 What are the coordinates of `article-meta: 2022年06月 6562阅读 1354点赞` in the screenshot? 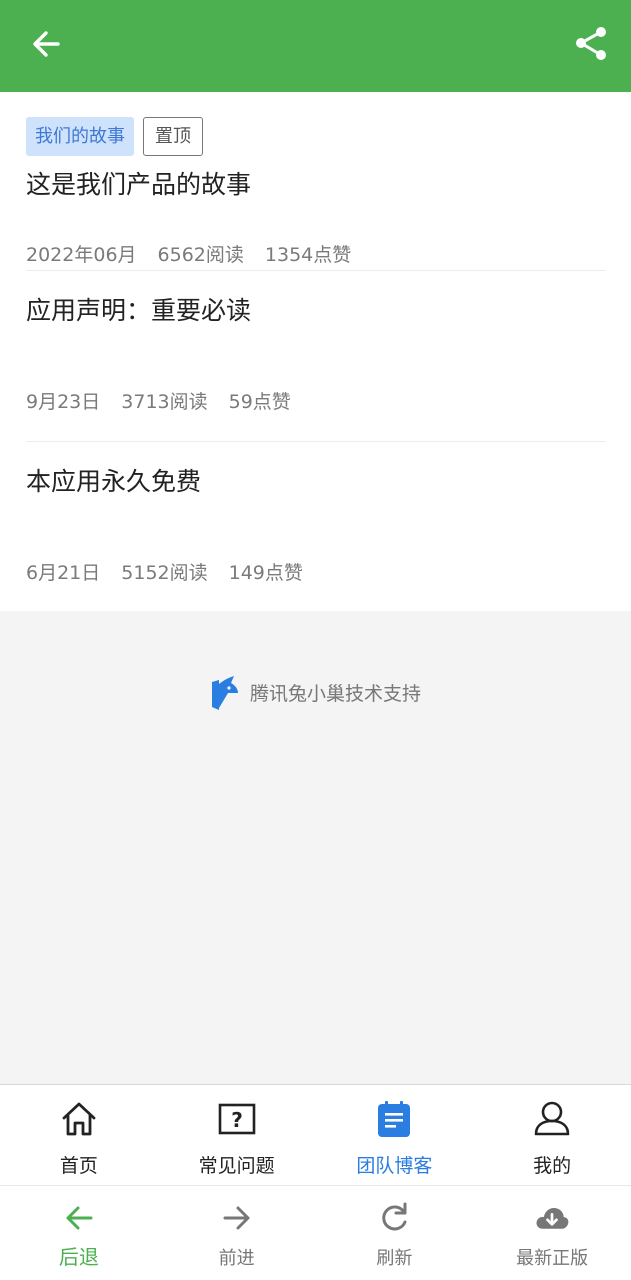 It's located at (199, 253).